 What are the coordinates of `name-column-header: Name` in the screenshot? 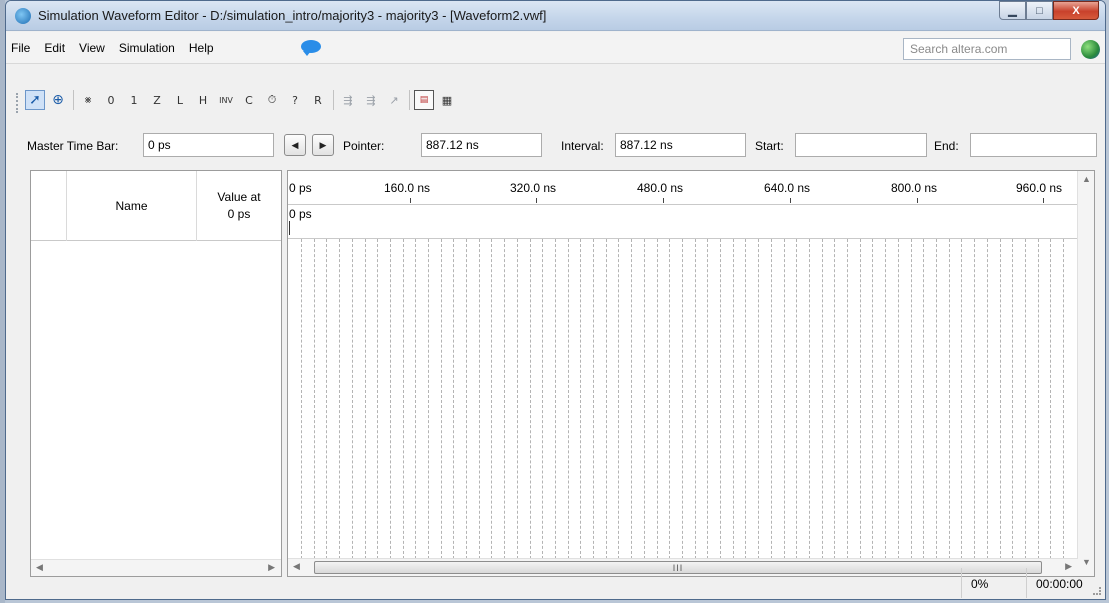 It's located at (132, 206).